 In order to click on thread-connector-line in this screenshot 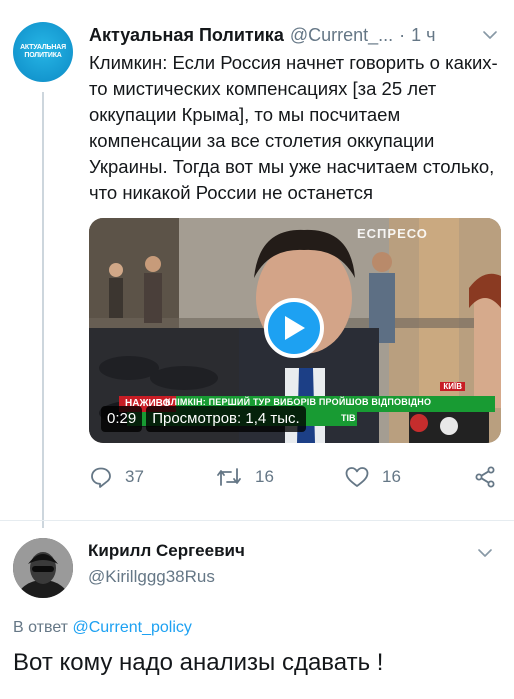, I will do `click(43, 310)`.